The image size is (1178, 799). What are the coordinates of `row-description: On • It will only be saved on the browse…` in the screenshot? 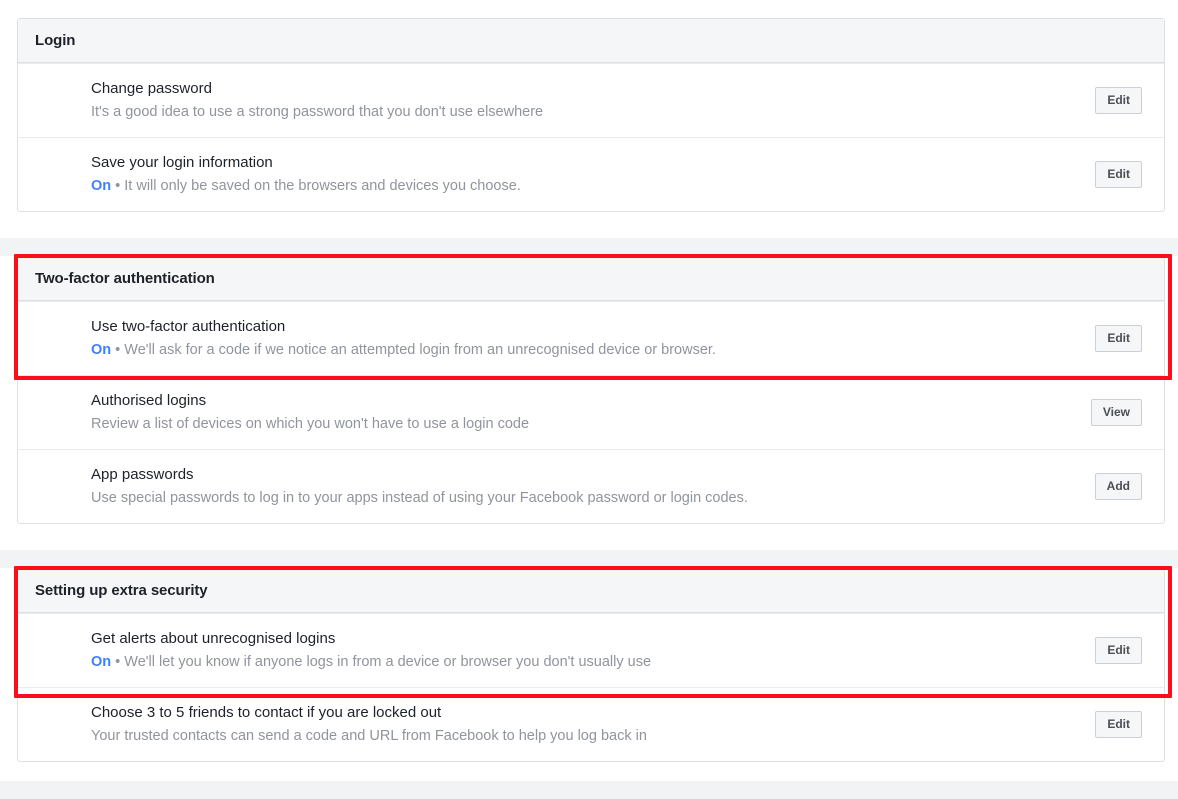 It's located at (586, 186).